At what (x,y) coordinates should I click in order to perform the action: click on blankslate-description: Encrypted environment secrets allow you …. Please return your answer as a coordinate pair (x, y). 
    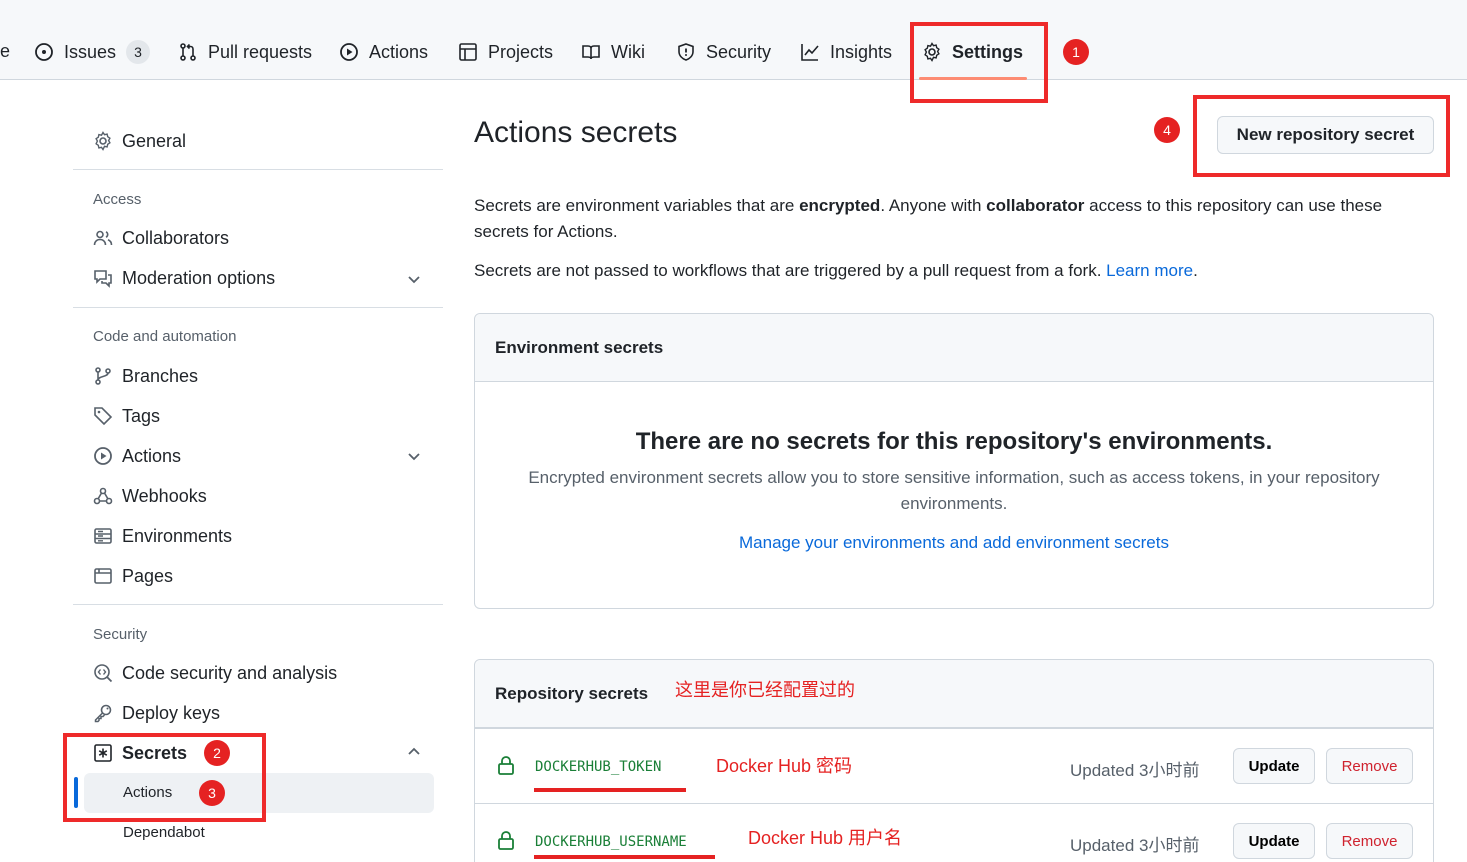
    Looking at the image, I should click on (954, 490).